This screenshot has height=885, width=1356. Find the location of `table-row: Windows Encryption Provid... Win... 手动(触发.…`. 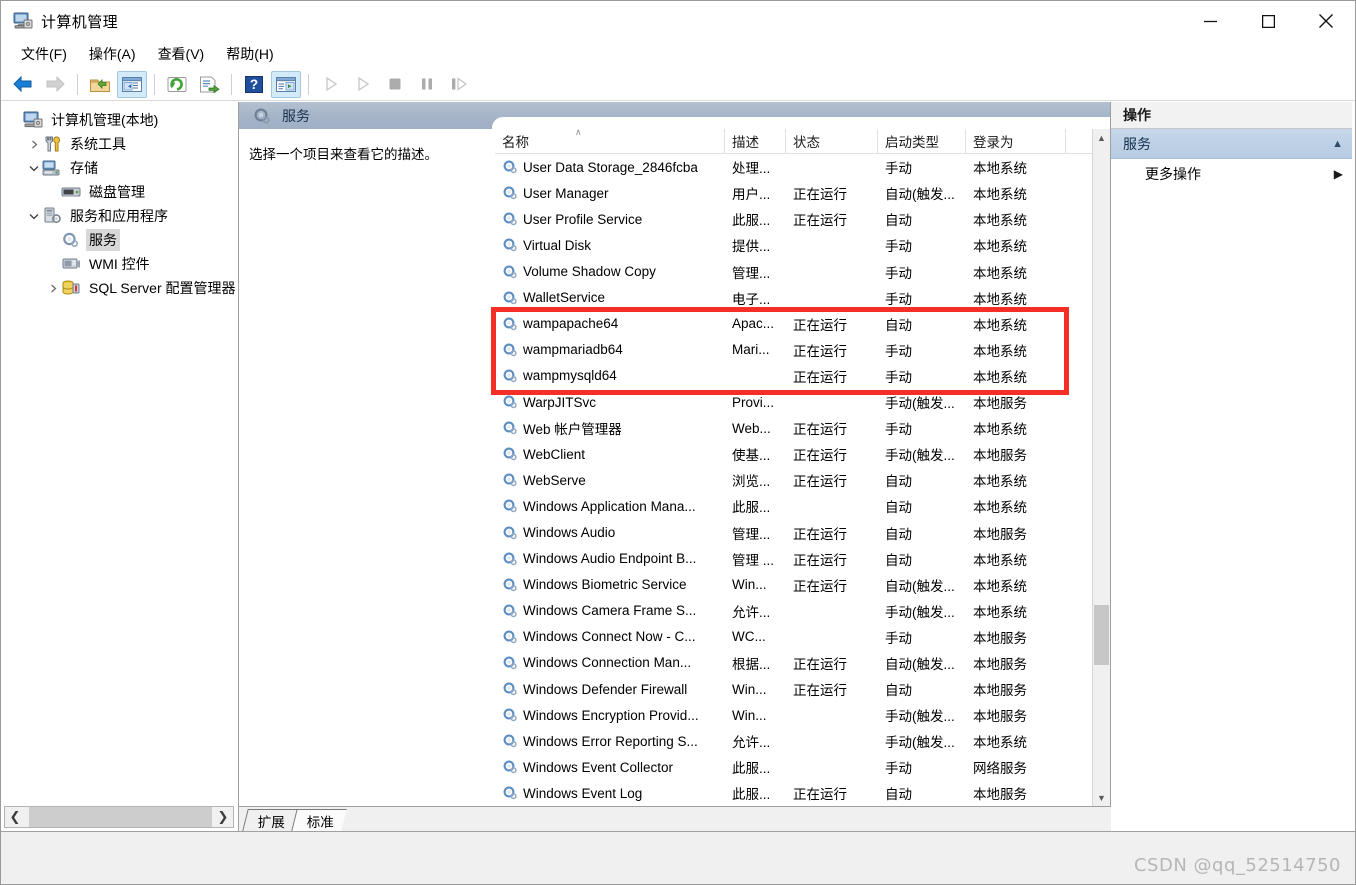

table-row: Windows Encryption Provid... Win... 手动(触发.… is located at coordinates (802, 715).